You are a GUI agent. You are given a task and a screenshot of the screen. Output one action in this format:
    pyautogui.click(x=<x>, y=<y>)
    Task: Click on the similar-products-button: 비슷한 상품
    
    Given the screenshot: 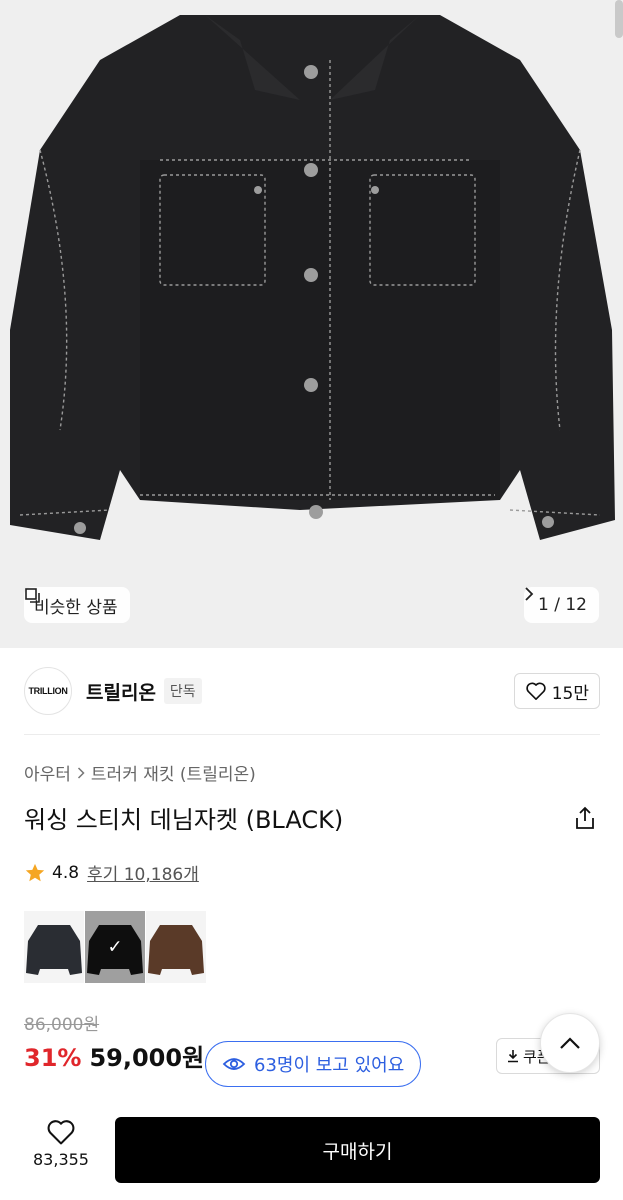 What is the action you would take?
    pyautogui.click(x=77, y=605)
    